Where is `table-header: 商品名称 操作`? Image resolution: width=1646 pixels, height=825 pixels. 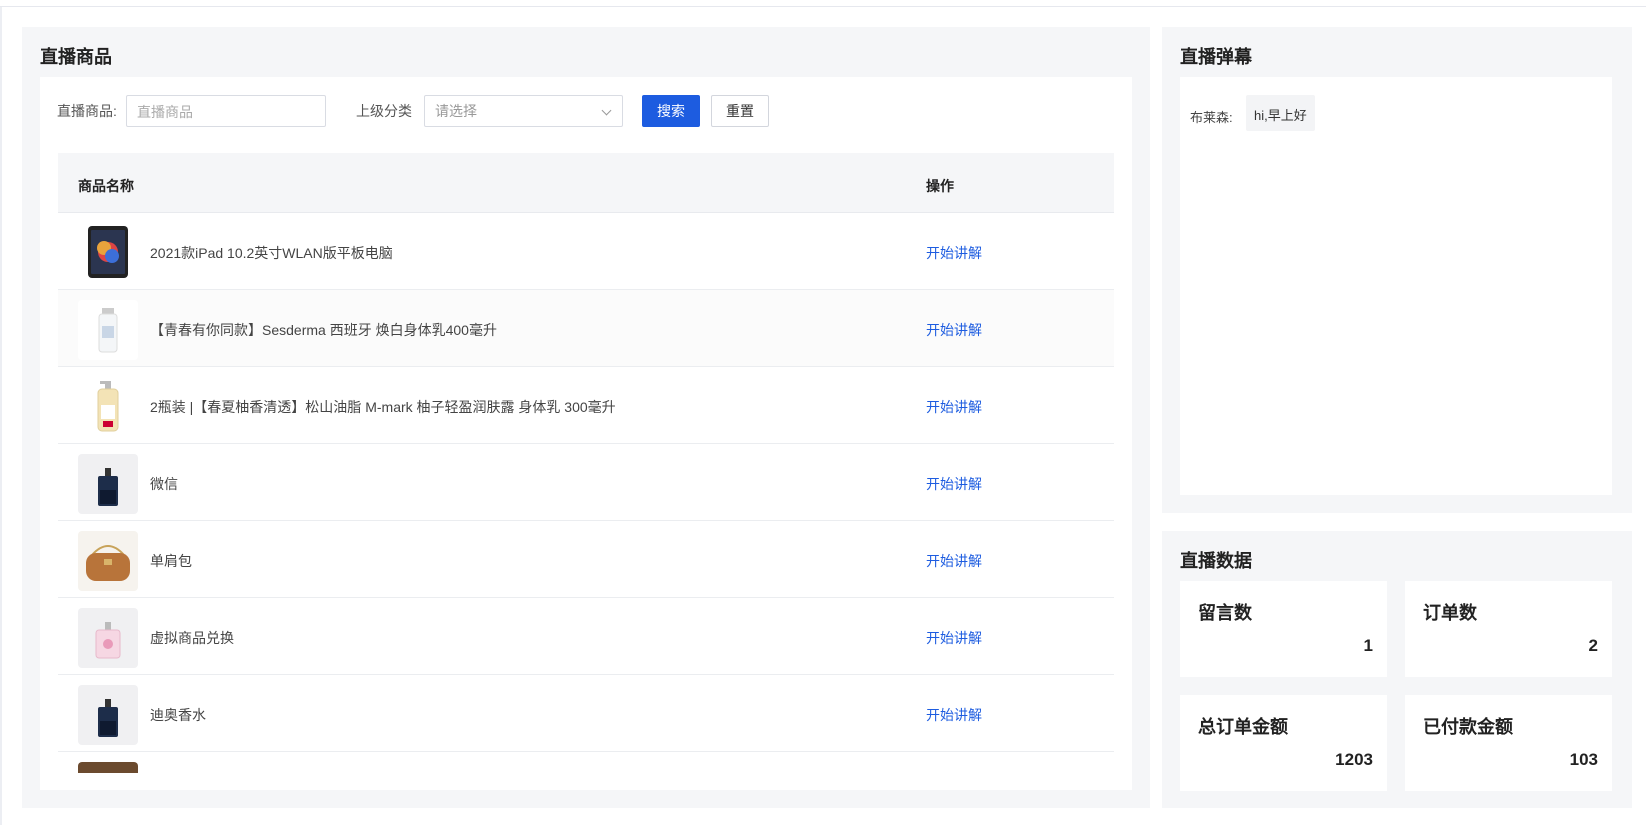 table-header: 商品名称 操作 is located at coordinates (586, 183).